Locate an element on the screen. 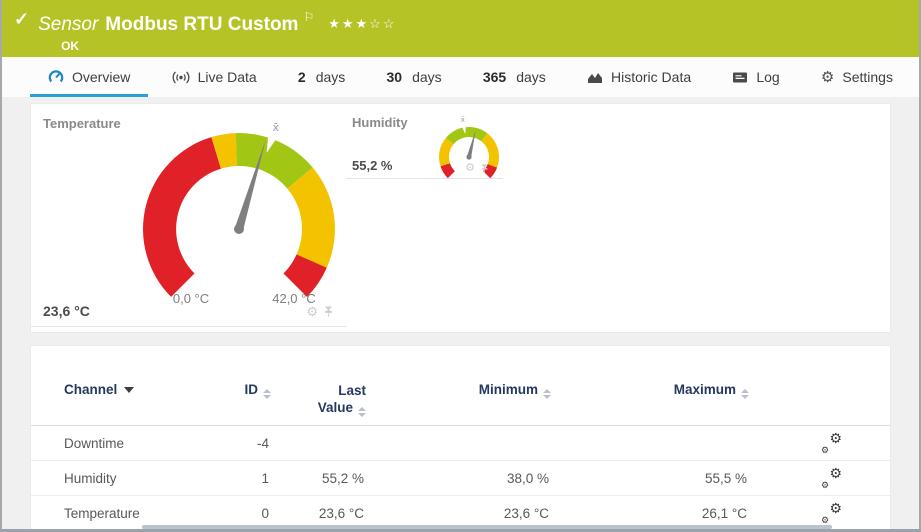 The height and width of the screenshot is (532, 921). tab-overview: Overview is located at coordinates (89, 77).